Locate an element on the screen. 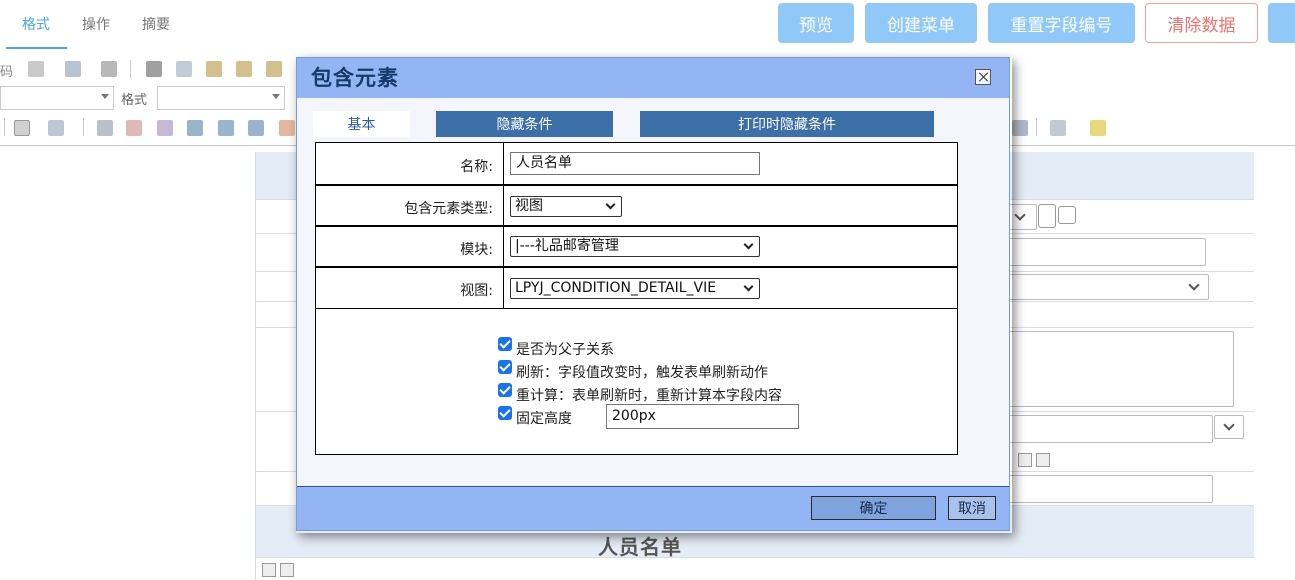 This screenshot has width=1295, height=580. preview-icon is located at coordinates (73, 69).